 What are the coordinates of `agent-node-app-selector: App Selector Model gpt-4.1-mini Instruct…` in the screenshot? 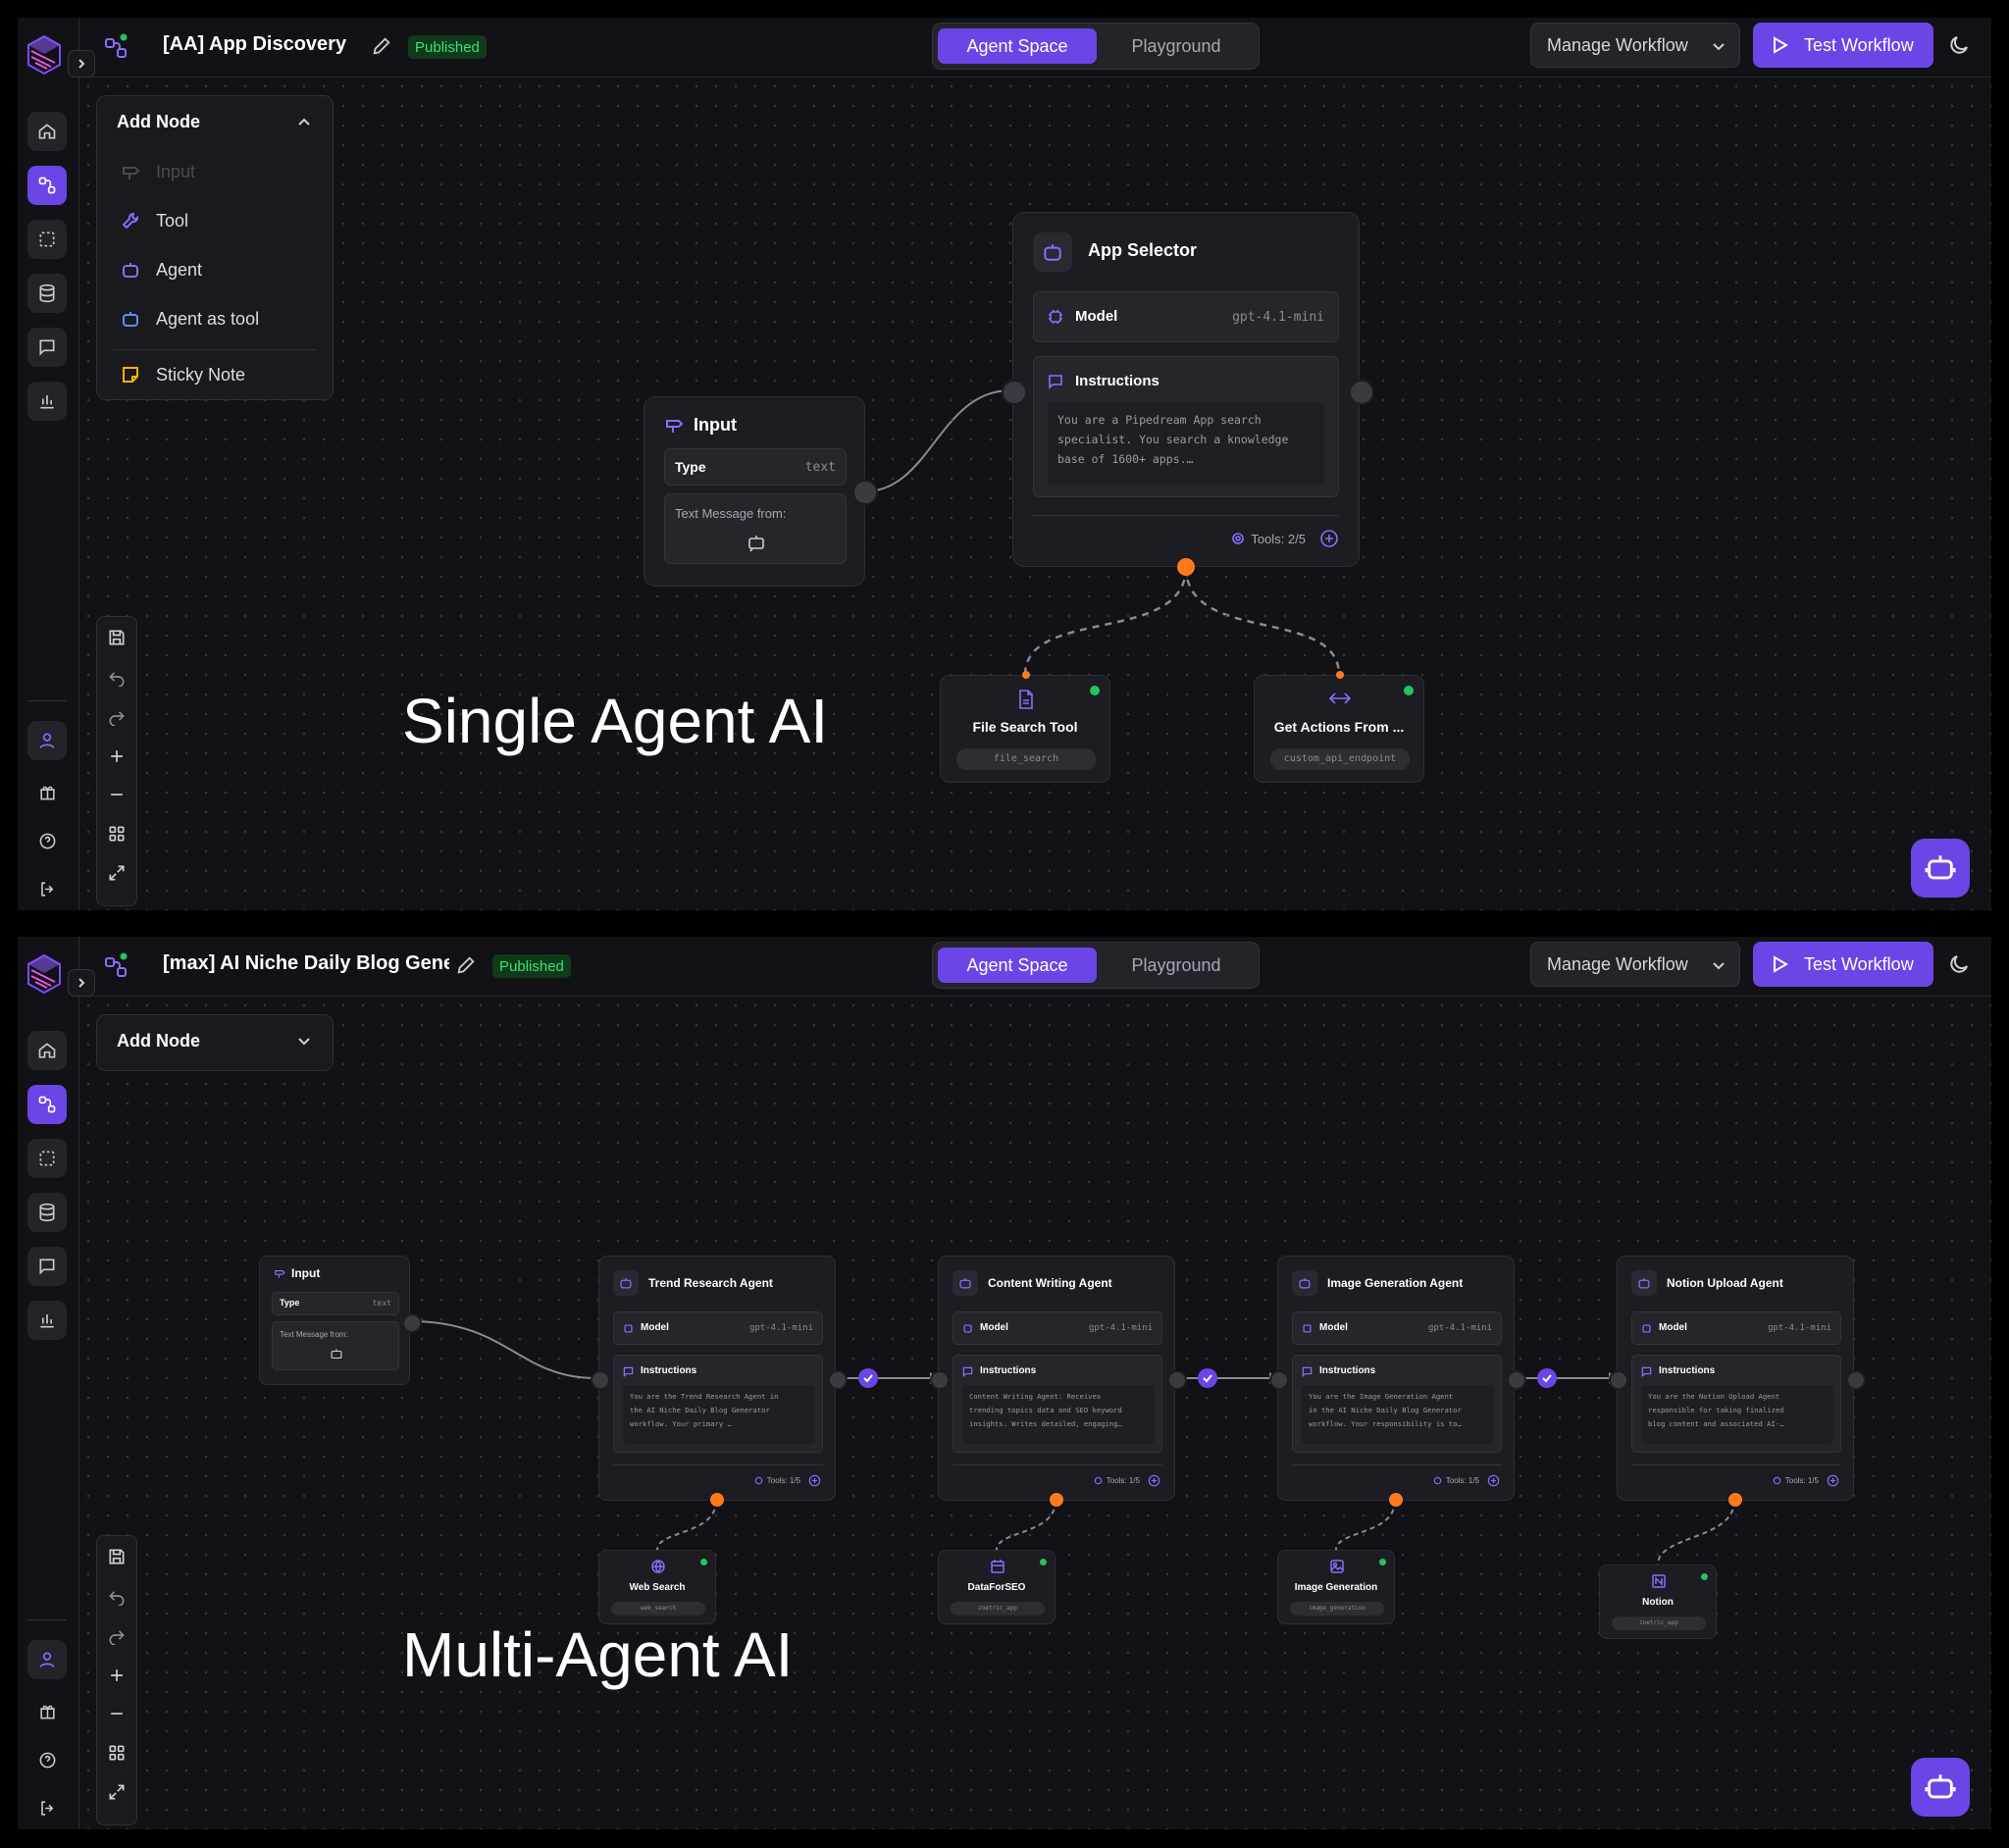 It's located at (1186, 389).